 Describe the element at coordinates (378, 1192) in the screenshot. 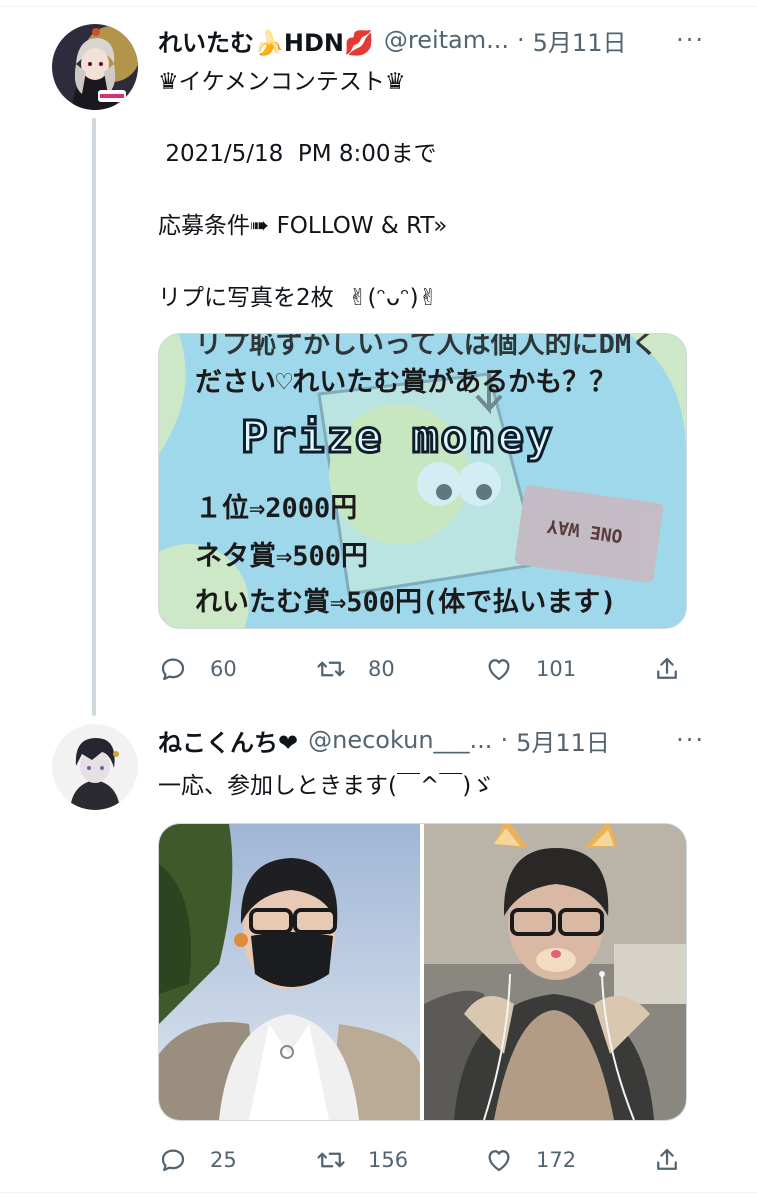

I see `bottom-divider` at that location.